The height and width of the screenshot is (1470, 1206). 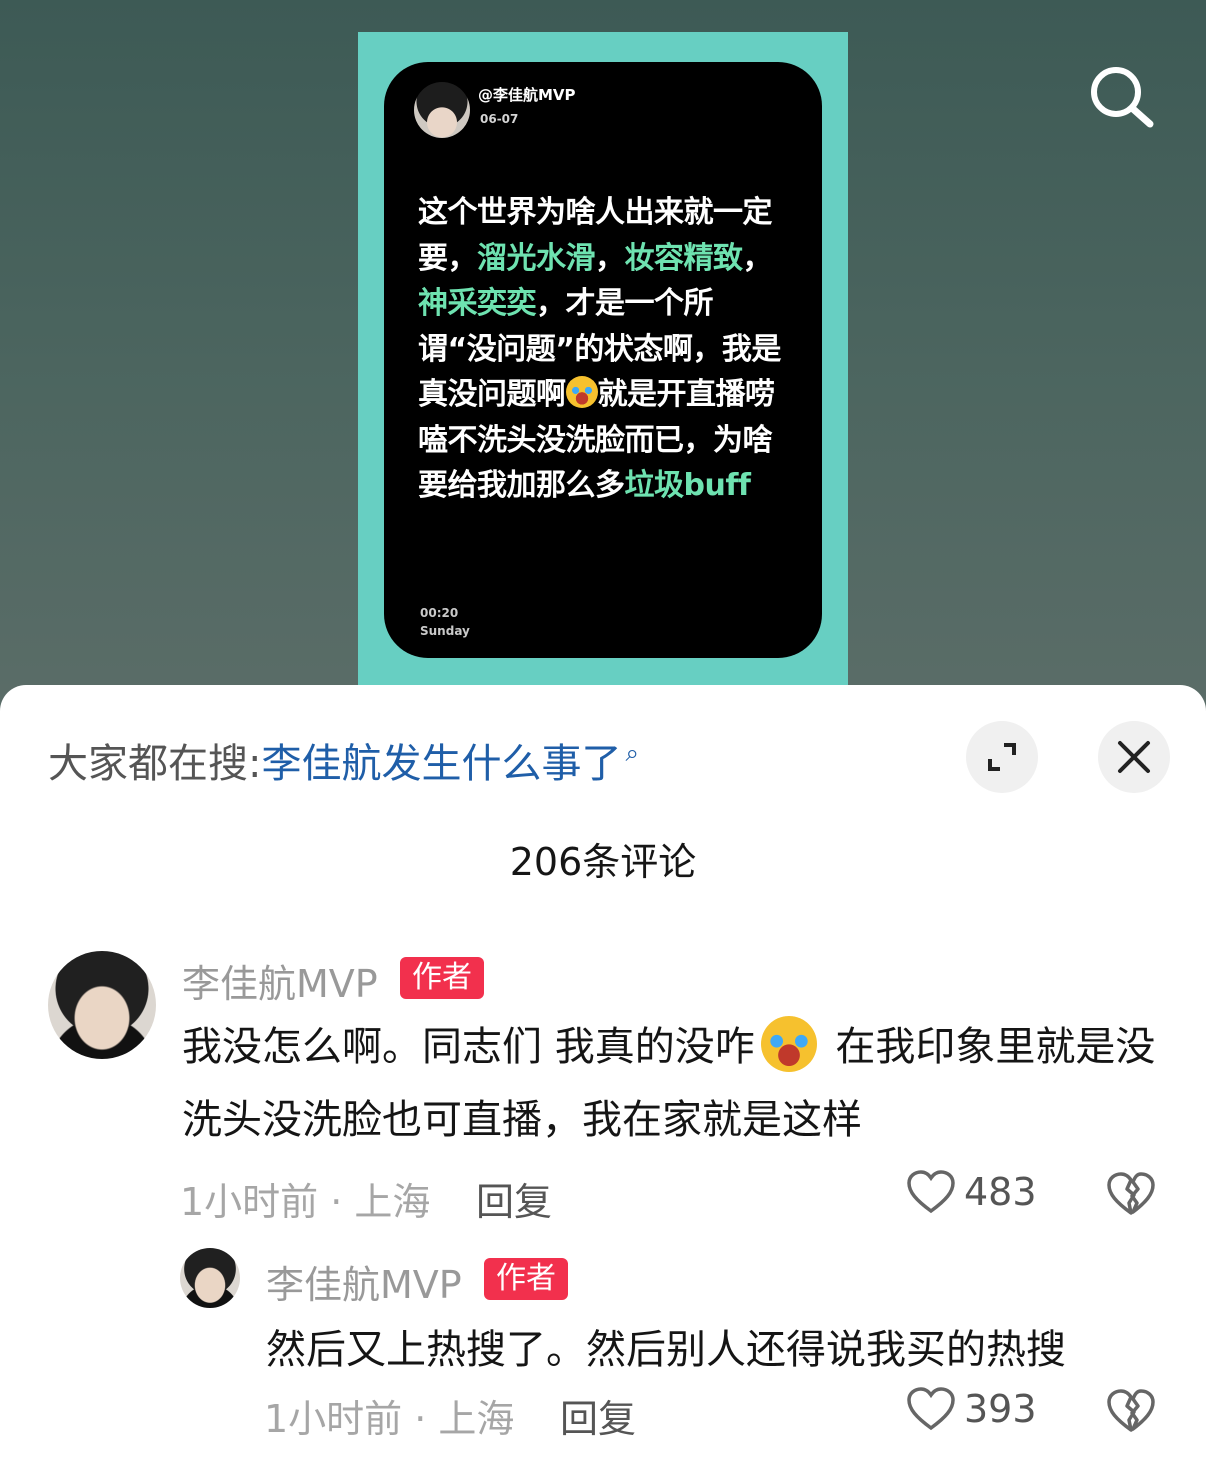 What do you see at coordinates (1122, 98) in the screenshot?
I see `search-icon` at bounding box center [1122, 98].